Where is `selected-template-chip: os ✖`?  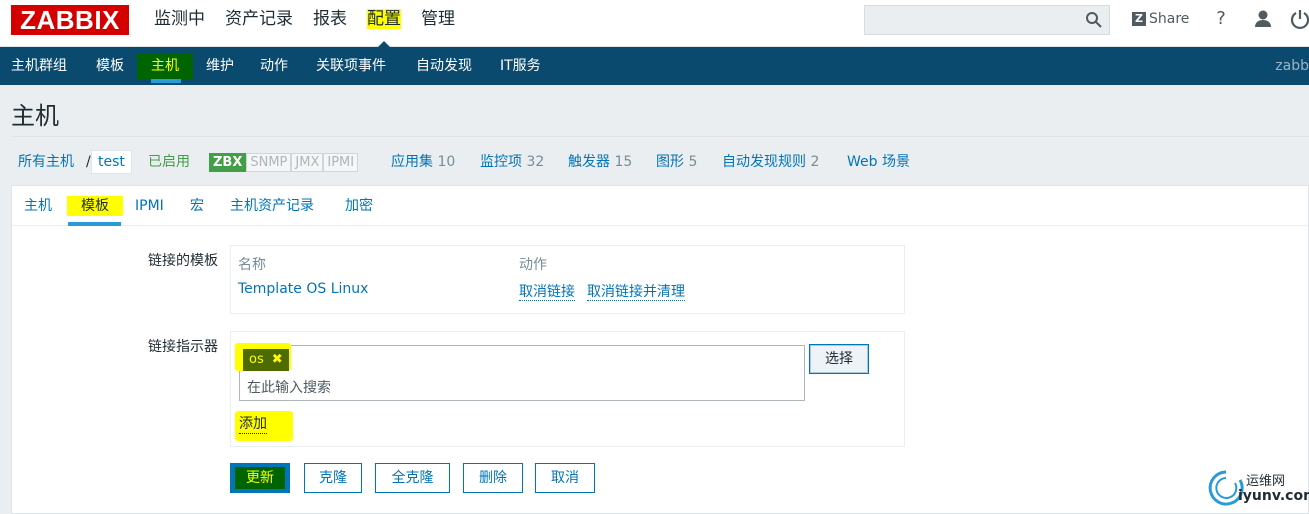
selected-template-chip: os ✖ is located at coordinates (266, 360).